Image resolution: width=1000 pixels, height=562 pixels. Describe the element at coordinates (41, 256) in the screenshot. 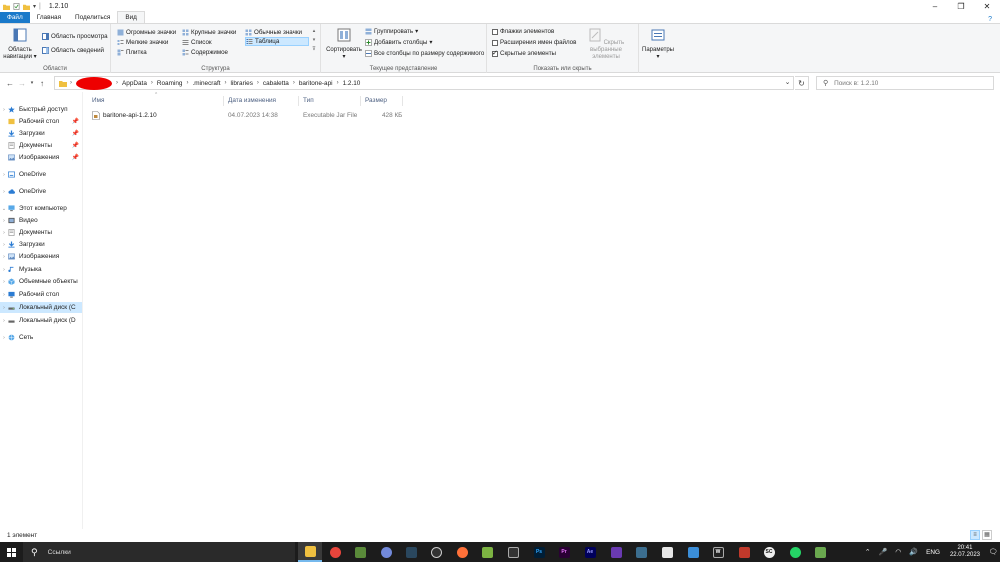

I see `nav-pc-pictures: › Изображения` at that location.